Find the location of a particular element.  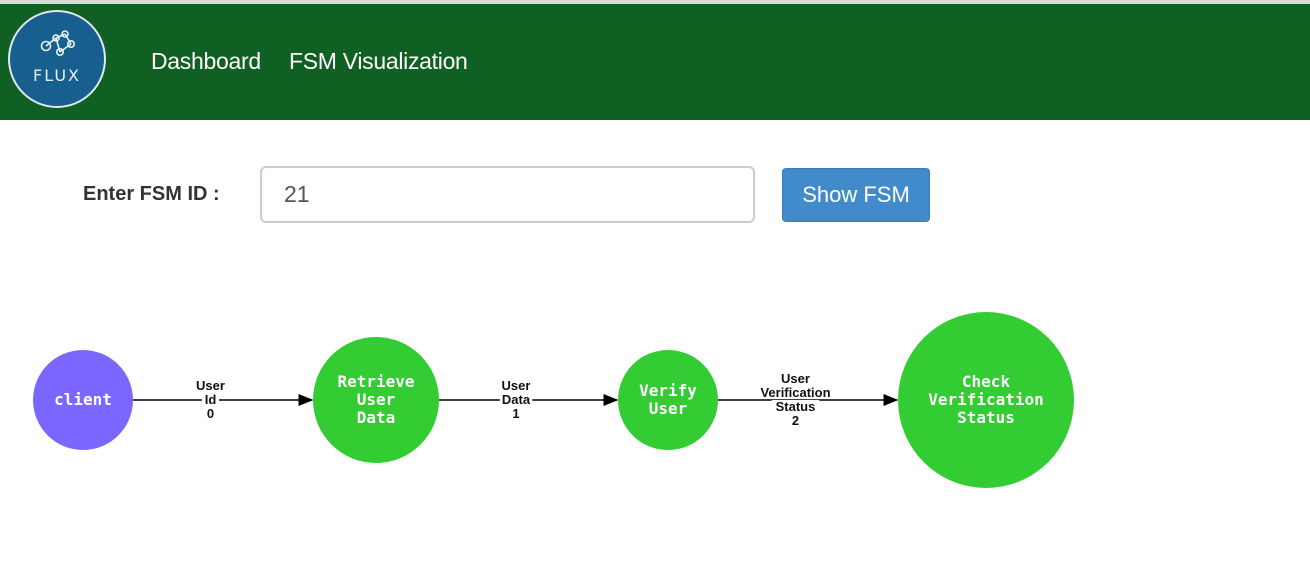

fsm-edge: UserVerificationStatus2 is located at coordinates (808, 399).